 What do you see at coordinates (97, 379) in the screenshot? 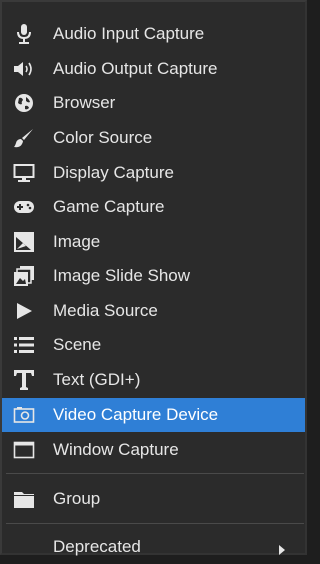
I see `menu-item-label: Text (GDI+)` at bounding box center [97, 379].